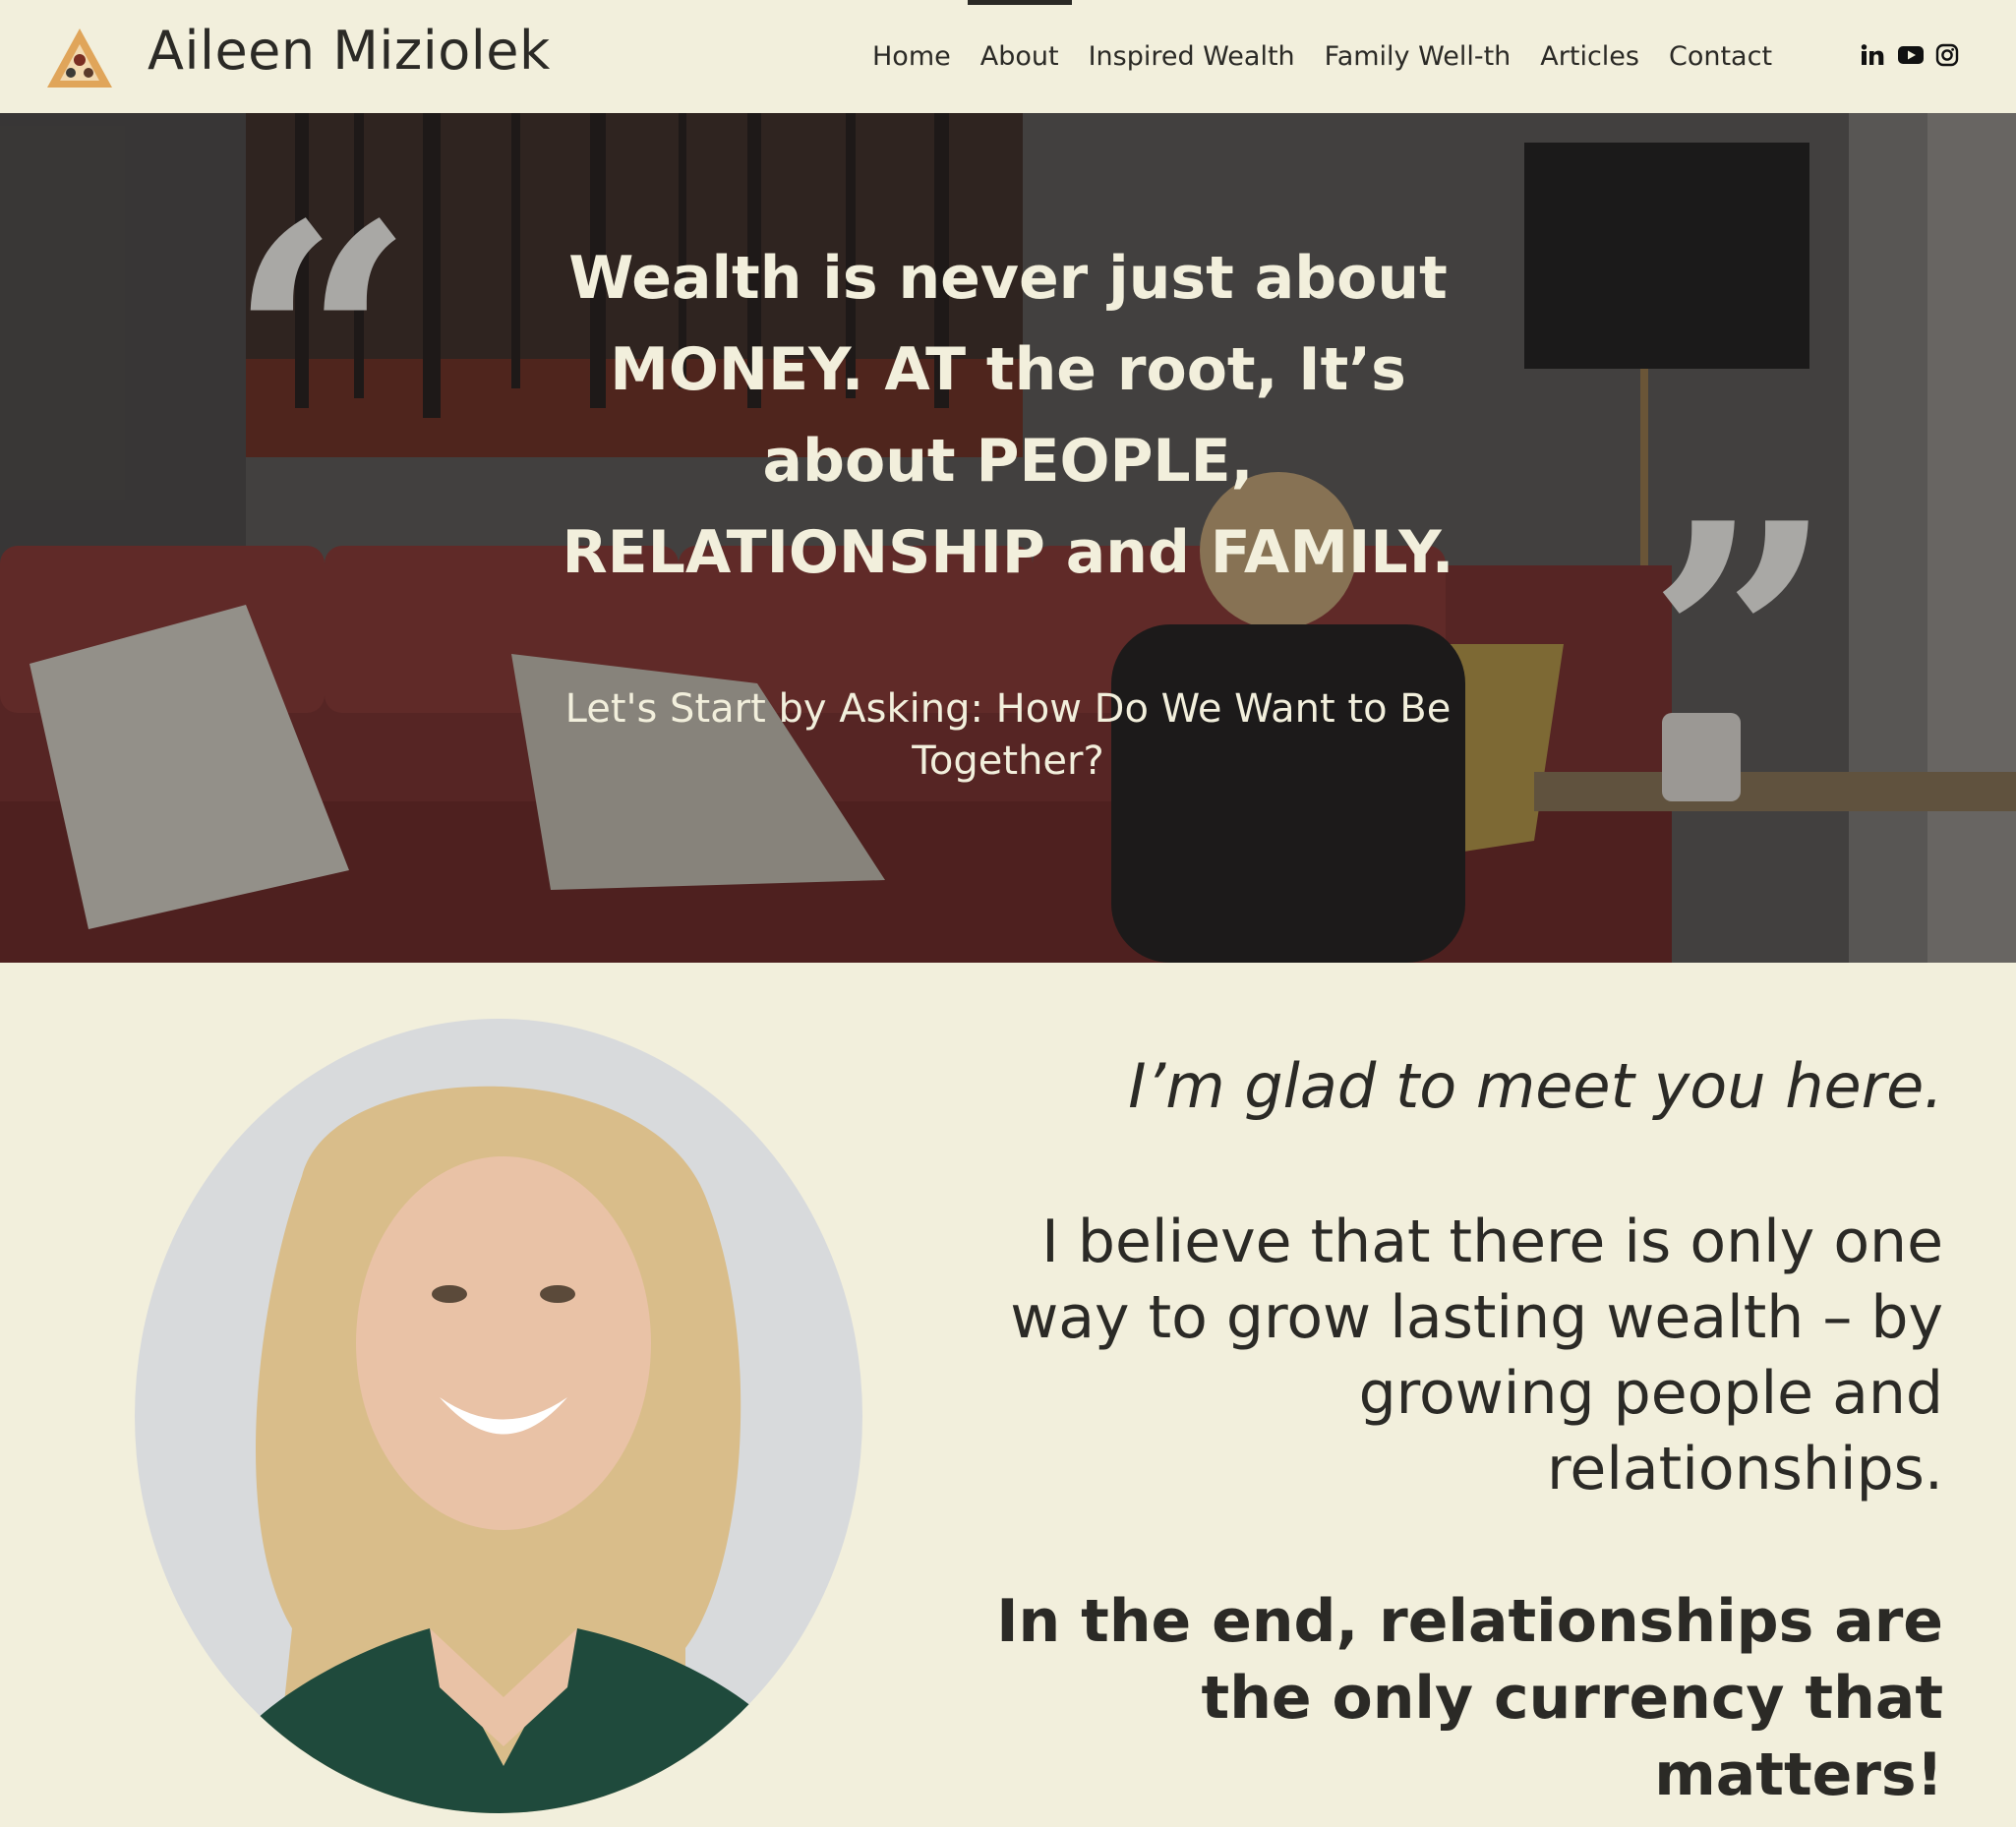  Describe the element at coordinates (1192, 57) in the screenshot. I see `nav-inspired-wealth: Inspired Wealth` at that location.